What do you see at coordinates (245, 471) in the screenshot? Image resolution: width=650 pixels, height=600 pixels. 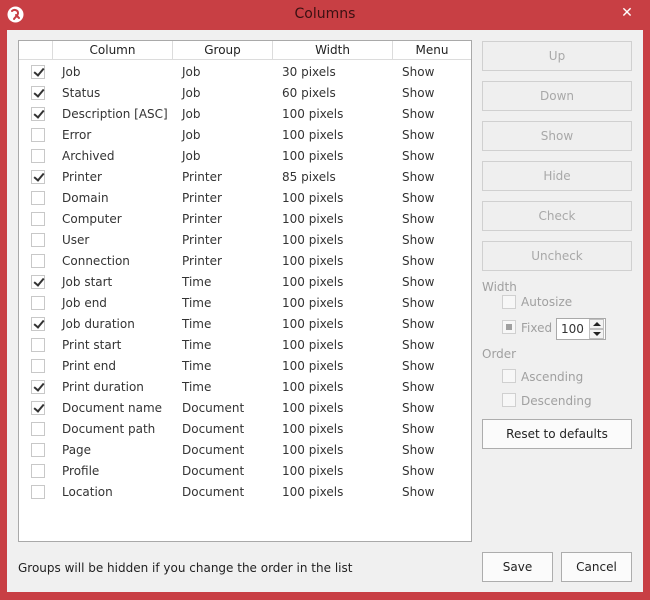 I see `list-row: Profile Document 100 pixels Show` at bounding box center [245, 471].